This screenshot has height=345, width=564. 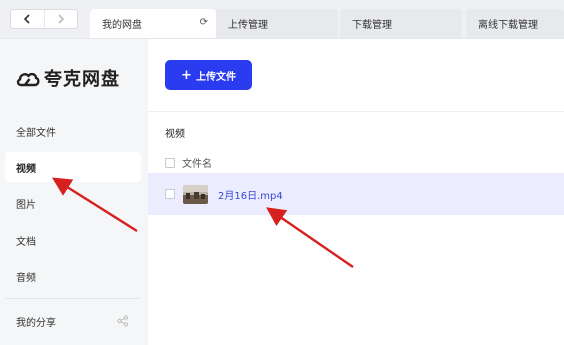 I want to click on file-name: 2月16日.mp4, so click(x=250, y=194).